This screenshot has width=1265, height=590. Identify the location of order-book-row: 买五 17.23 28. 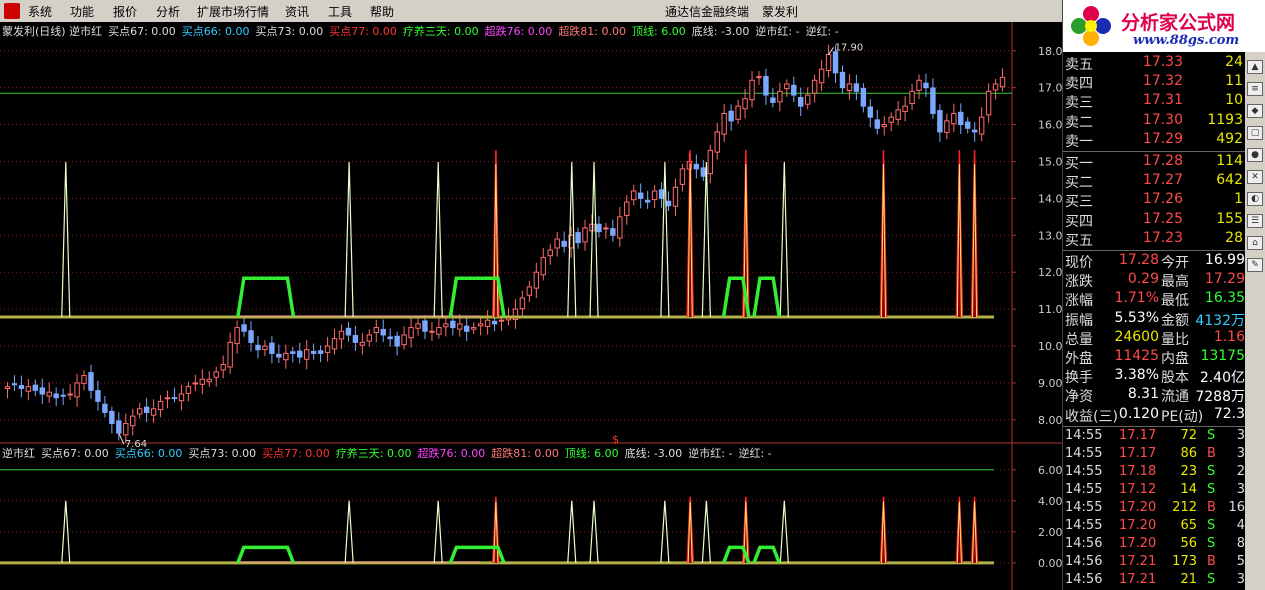
(1154, 239).